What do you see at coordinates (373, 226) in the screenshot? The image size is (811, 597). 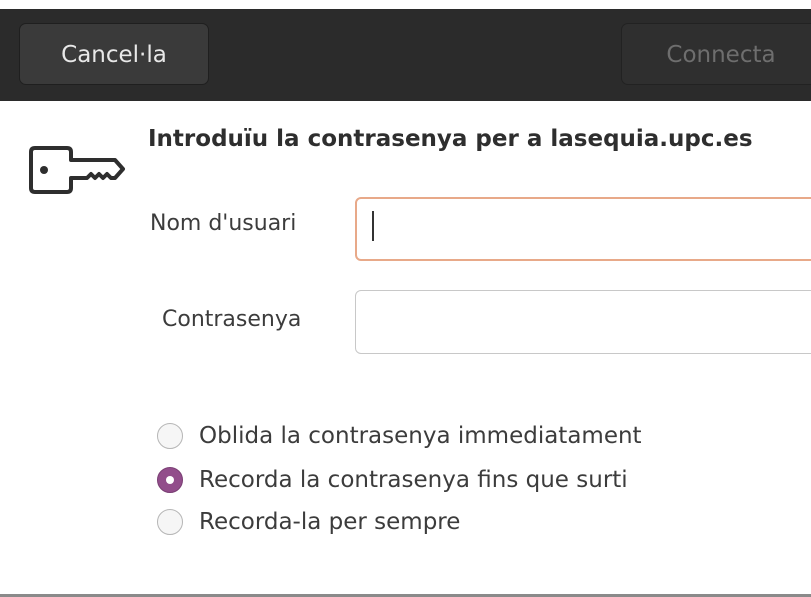 I see `text-cursor` at bounding box center [373, 226].